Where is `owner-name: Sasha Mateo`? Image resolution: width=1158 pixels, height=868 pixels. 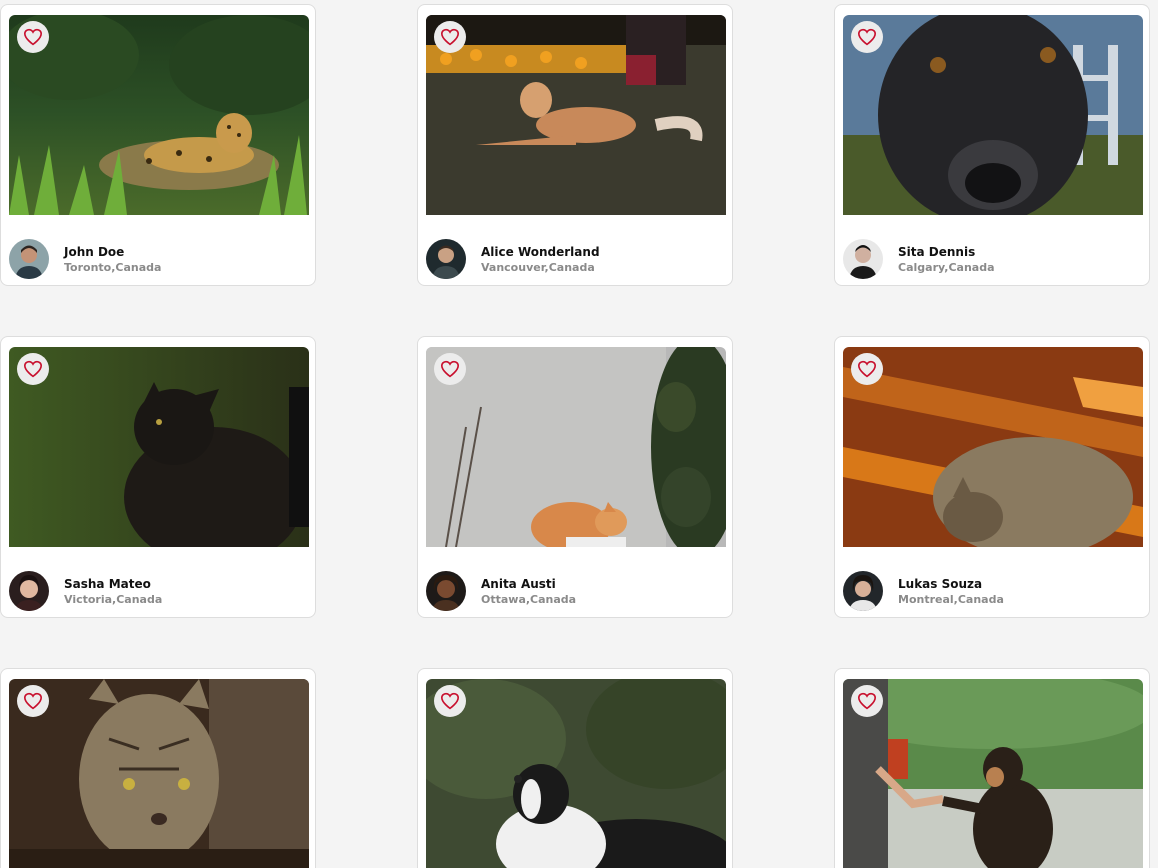 owner-name: Sasha Mateo is located at coordinates (107, 584).